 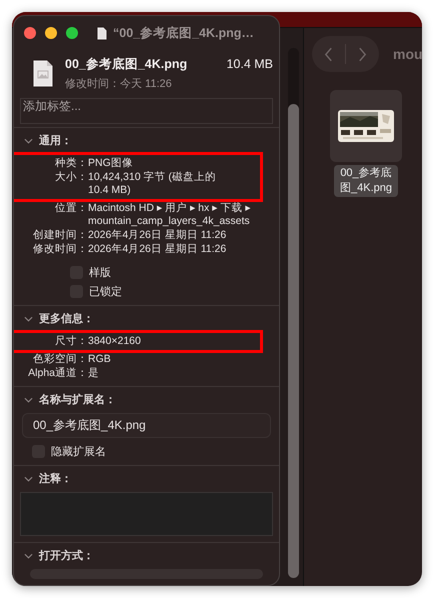 I want to click on property-label: 创建时间：, so click(x=60, y=235).